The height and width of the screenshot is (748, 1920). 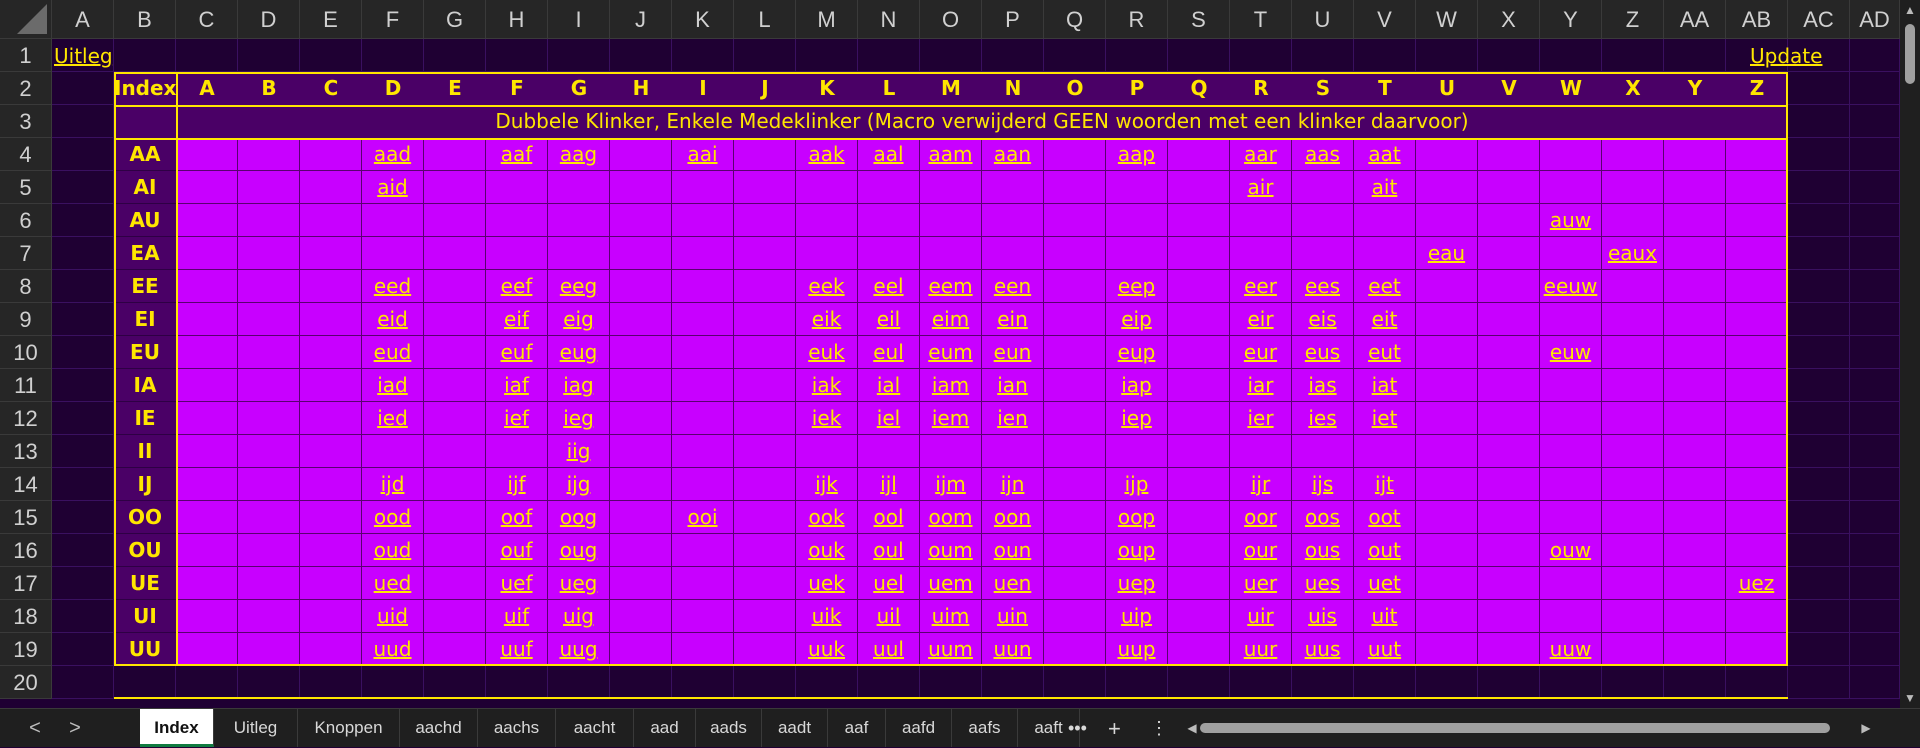 What do you see at coordinates (393, 418) in the screenshot?
I see `table-cell: ied` at bounding box center [393, 418].